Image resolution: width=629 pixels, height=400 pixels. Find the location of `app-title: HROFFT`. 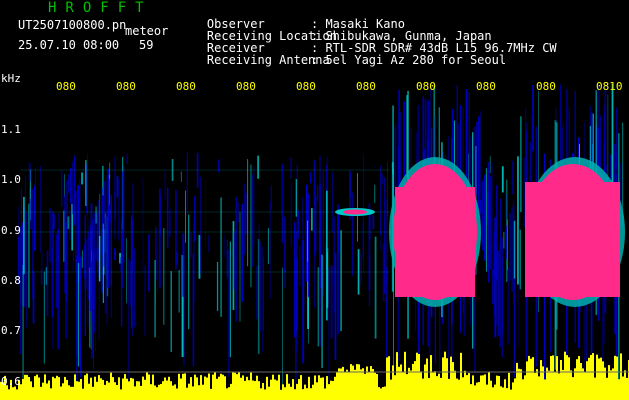

app-title: HROFFT is located at coordinates (100, 8).